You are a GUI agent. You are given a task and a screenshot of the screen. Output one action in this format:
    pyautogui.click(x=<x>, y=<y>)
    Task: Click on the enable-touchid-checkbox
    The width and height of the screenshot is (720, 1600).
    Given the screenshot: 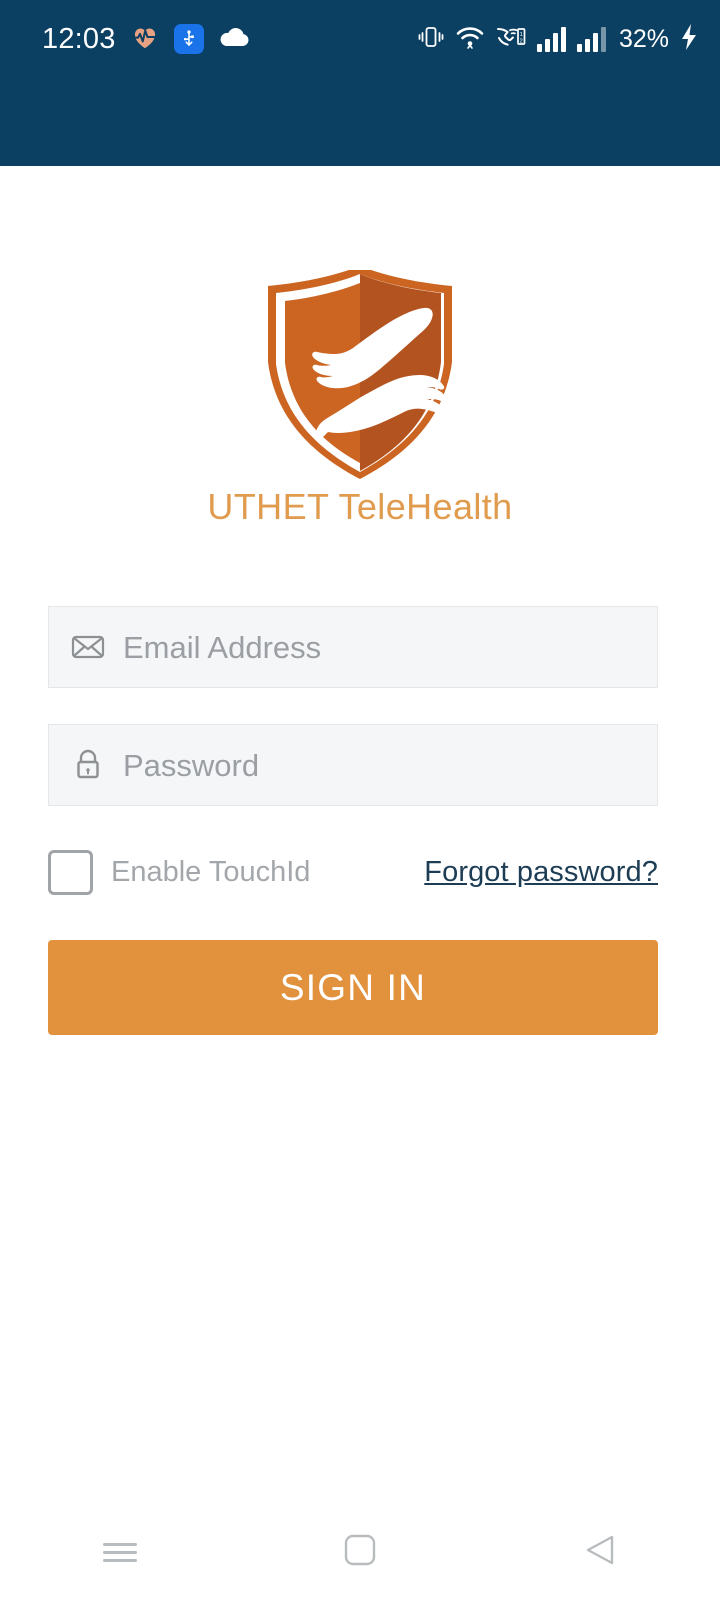 What is the action you would take?
    pyautogui.click(x=70, y=872)
    